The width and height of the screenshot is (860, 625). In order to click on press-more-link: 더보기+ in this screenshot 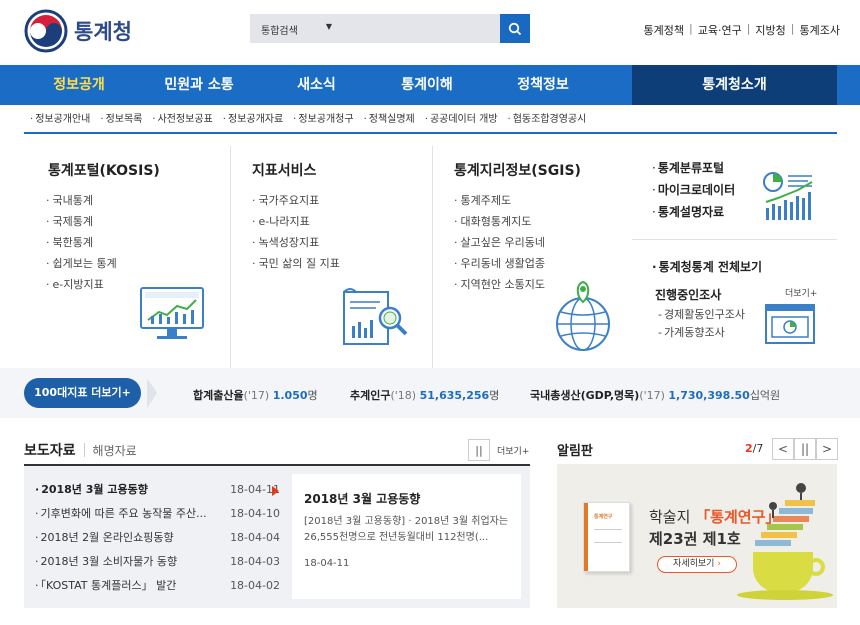, I will do `click(513, 450)`.